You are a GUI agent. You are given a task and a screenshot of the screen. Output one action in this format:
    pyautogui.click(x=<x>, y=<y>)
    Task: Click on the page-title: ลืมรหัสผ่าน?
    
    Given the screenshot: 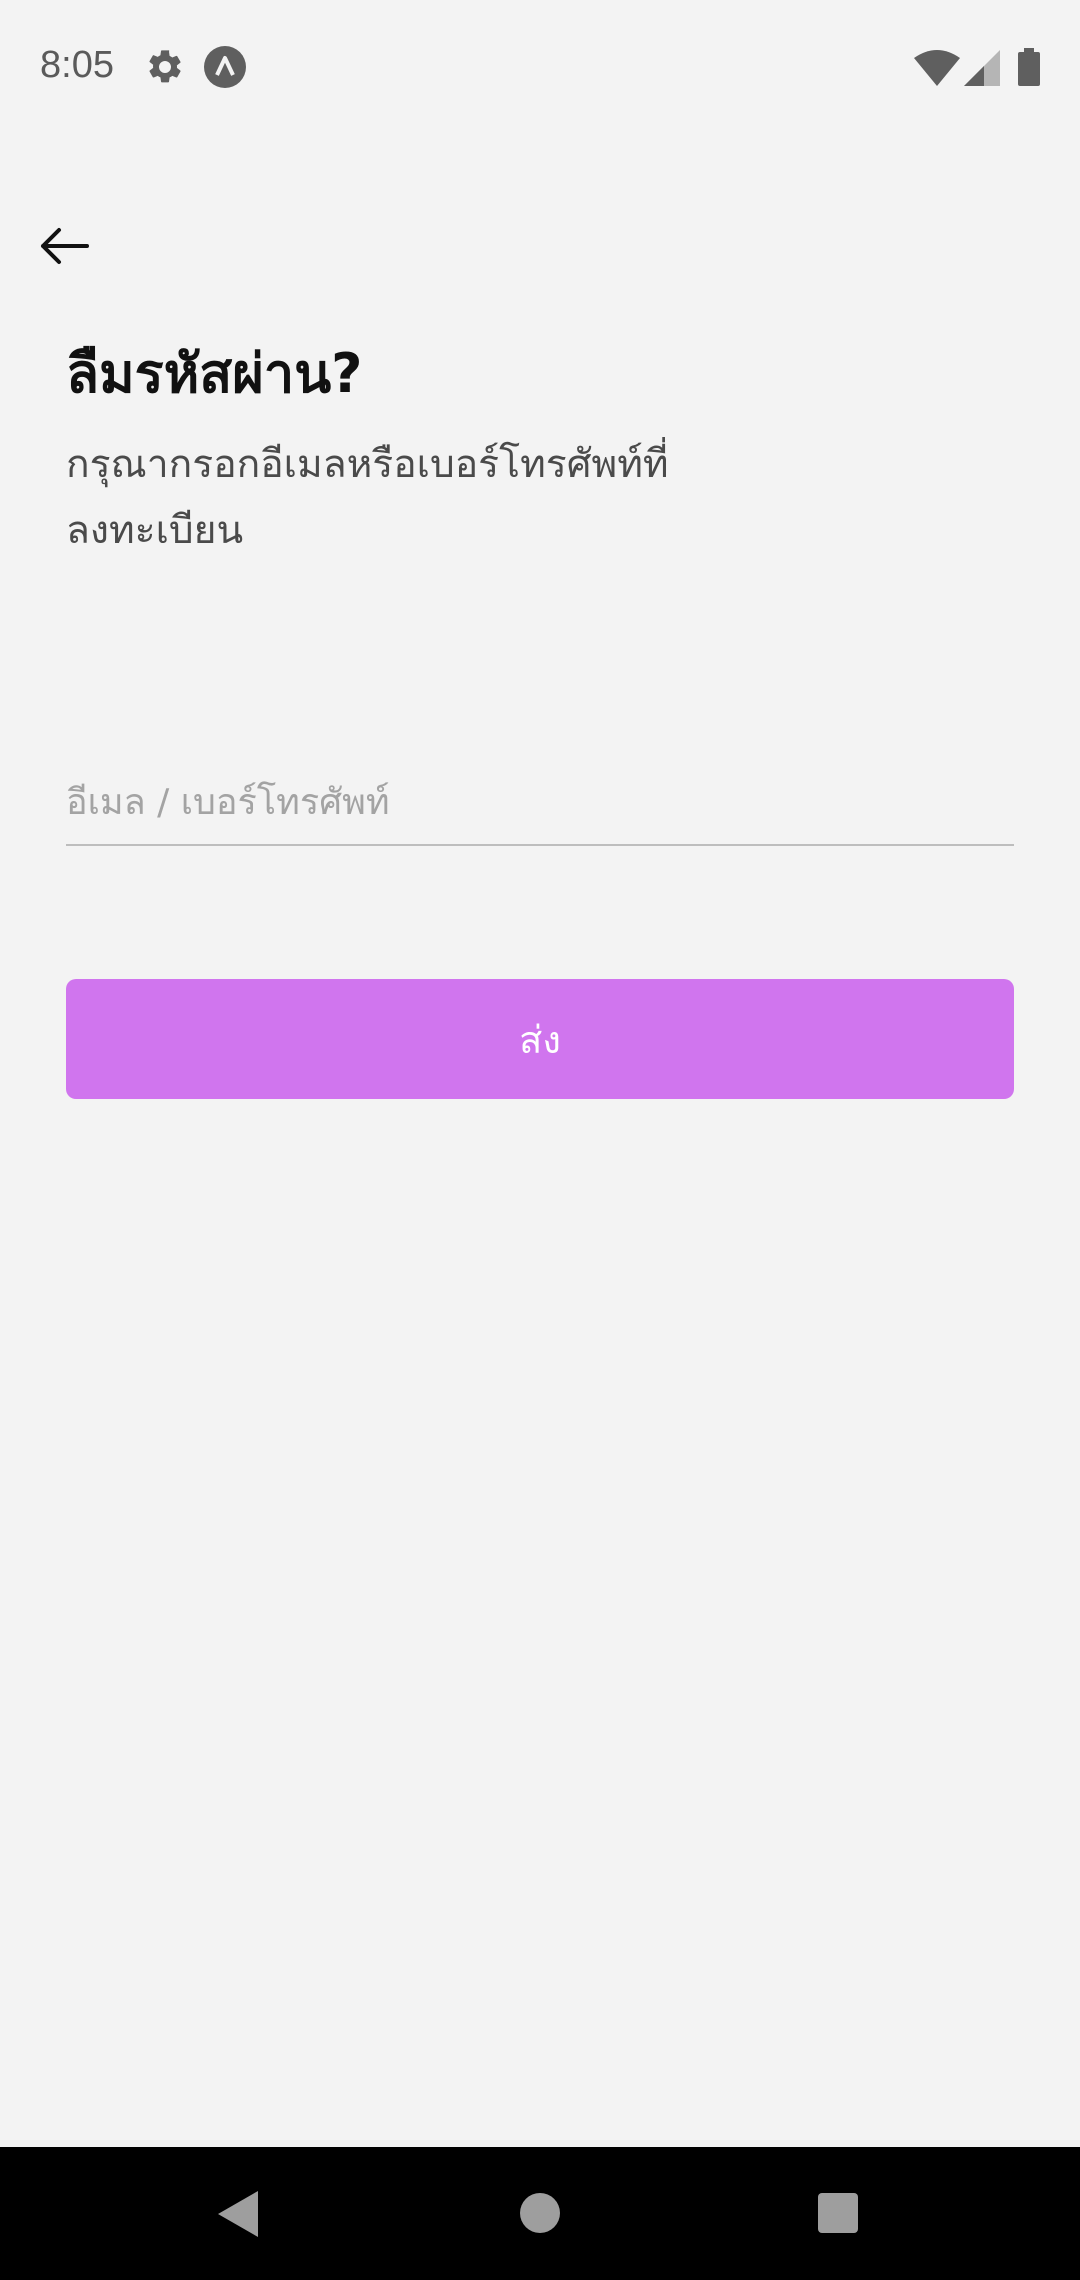 What is the action you would take?
    pyautogui.click(x=214, y=373)
    